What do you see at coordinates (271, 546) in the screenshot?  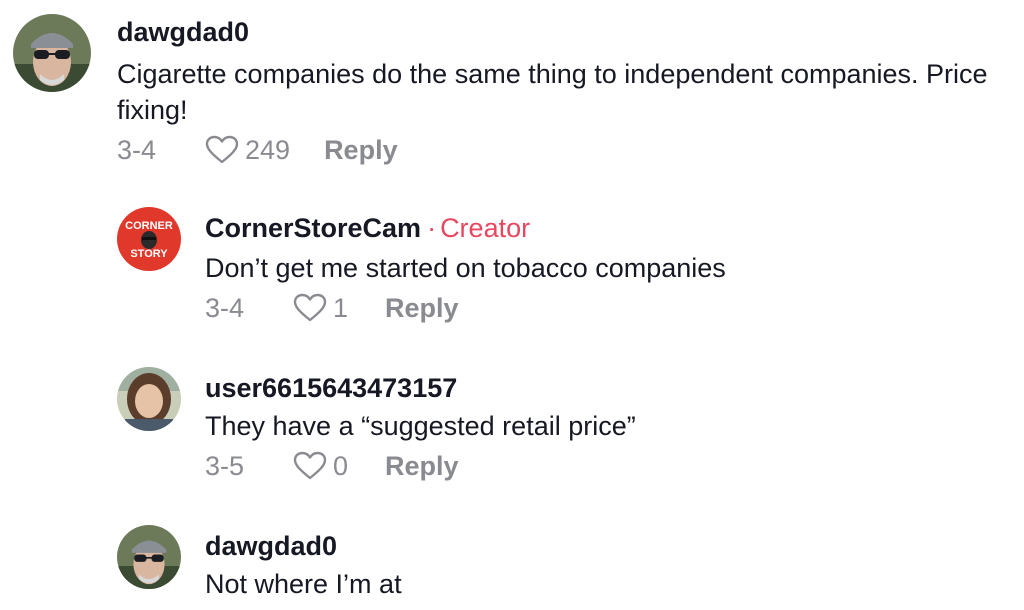 I see `reply-username: dawgdad0` at bounding box center [271, 546].